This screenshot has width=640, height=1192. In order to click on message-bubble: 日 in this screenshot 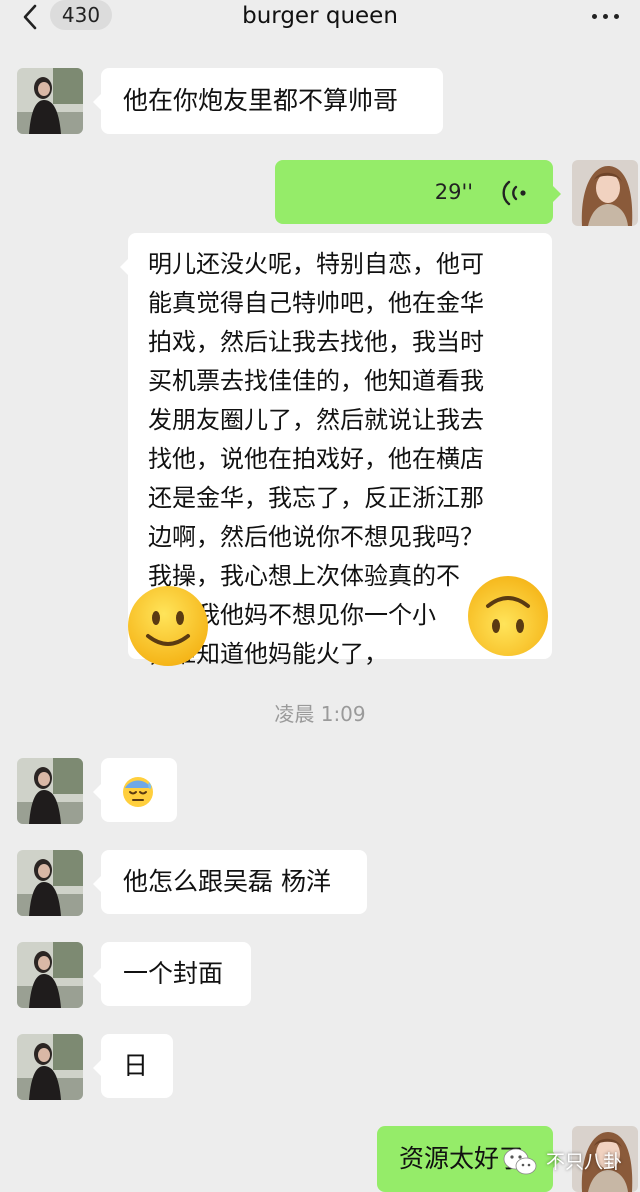, I will do `click(133, 1066)`.